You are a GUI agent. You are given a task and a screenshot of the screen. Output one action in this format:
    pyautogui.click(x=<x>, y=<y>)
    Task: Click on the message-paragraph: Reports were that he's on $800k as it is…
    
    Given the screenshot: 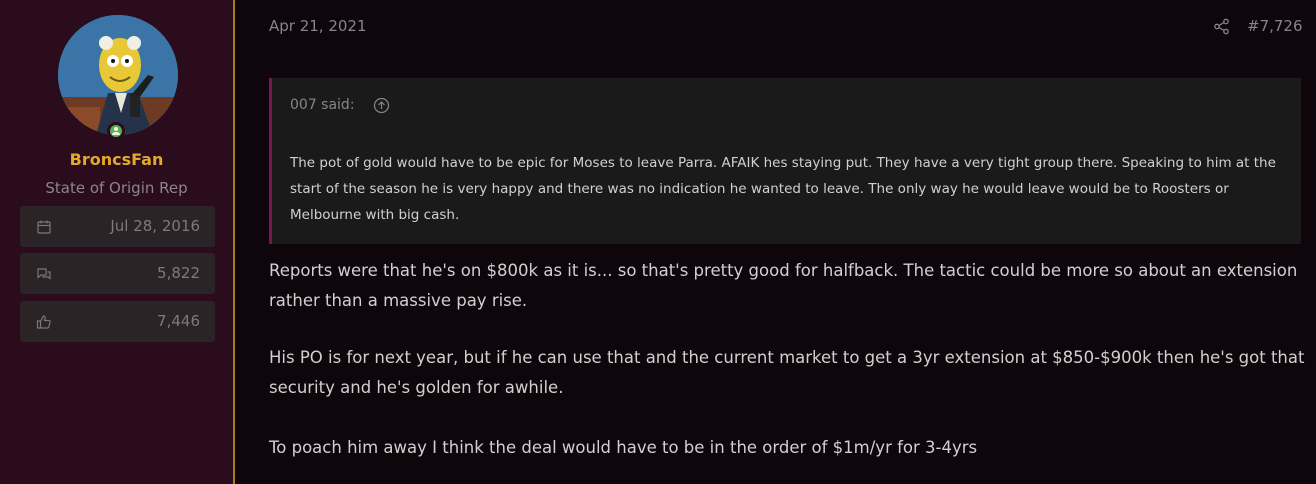 What is the action you would take?
    pyautogui.click(x=783, y=285)
    